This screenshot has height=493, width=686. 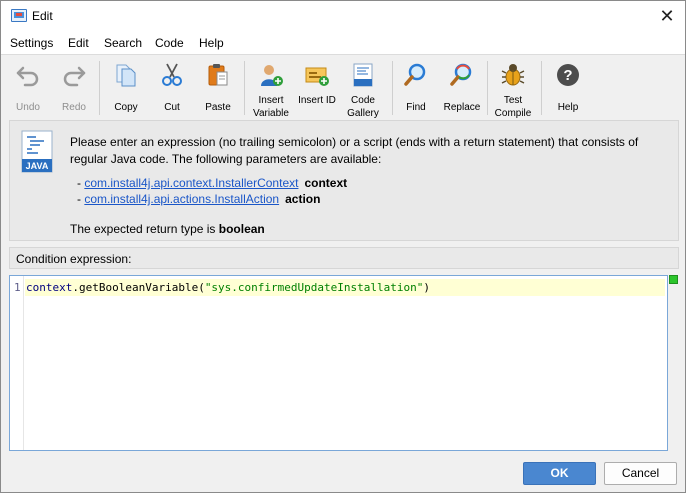 What do you see at coordinates (169, 43) in the screenshot?
I see `menu-code: Code` at bounding box center [169, 43].